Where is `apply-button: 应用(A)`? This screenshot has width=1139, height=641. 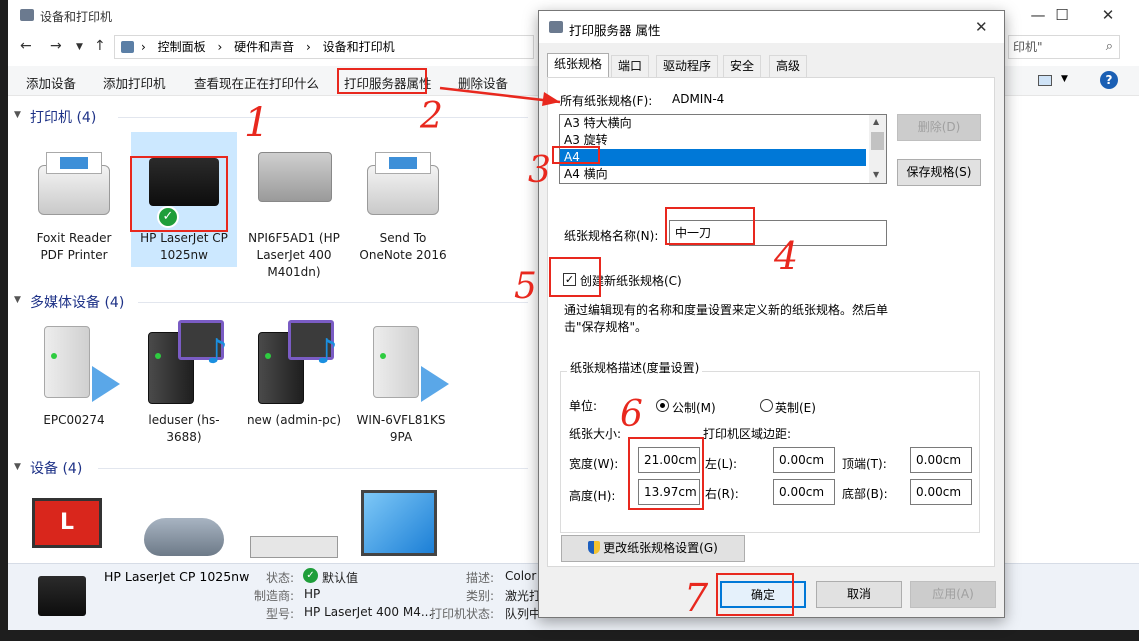
apply-button: 应用(A) is located at coordinates (953, 594).